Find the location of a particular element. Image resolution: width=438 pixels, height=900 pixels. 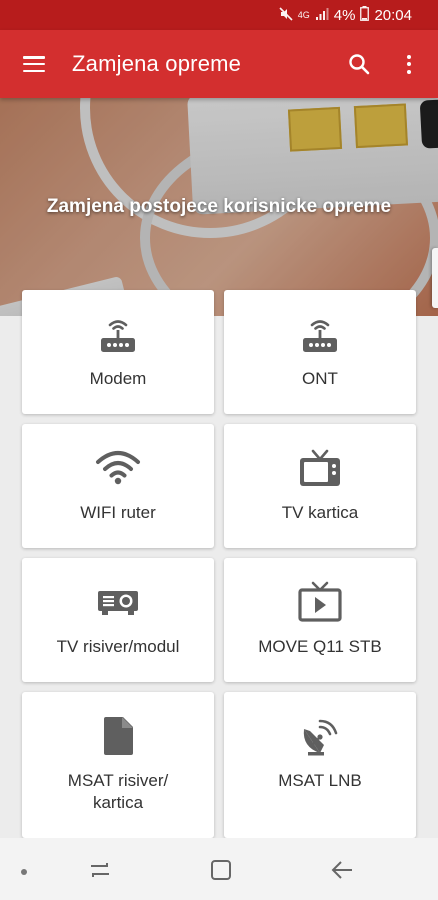

card-wifi-ruter: WIFI ruter is located at coordinates (118, 486).